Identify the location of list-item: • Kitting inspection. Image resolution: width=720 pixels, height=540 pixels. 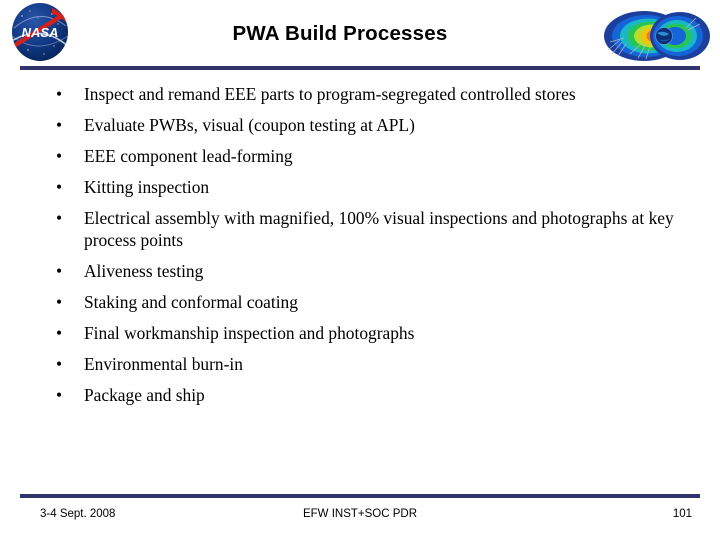
(365, 188).